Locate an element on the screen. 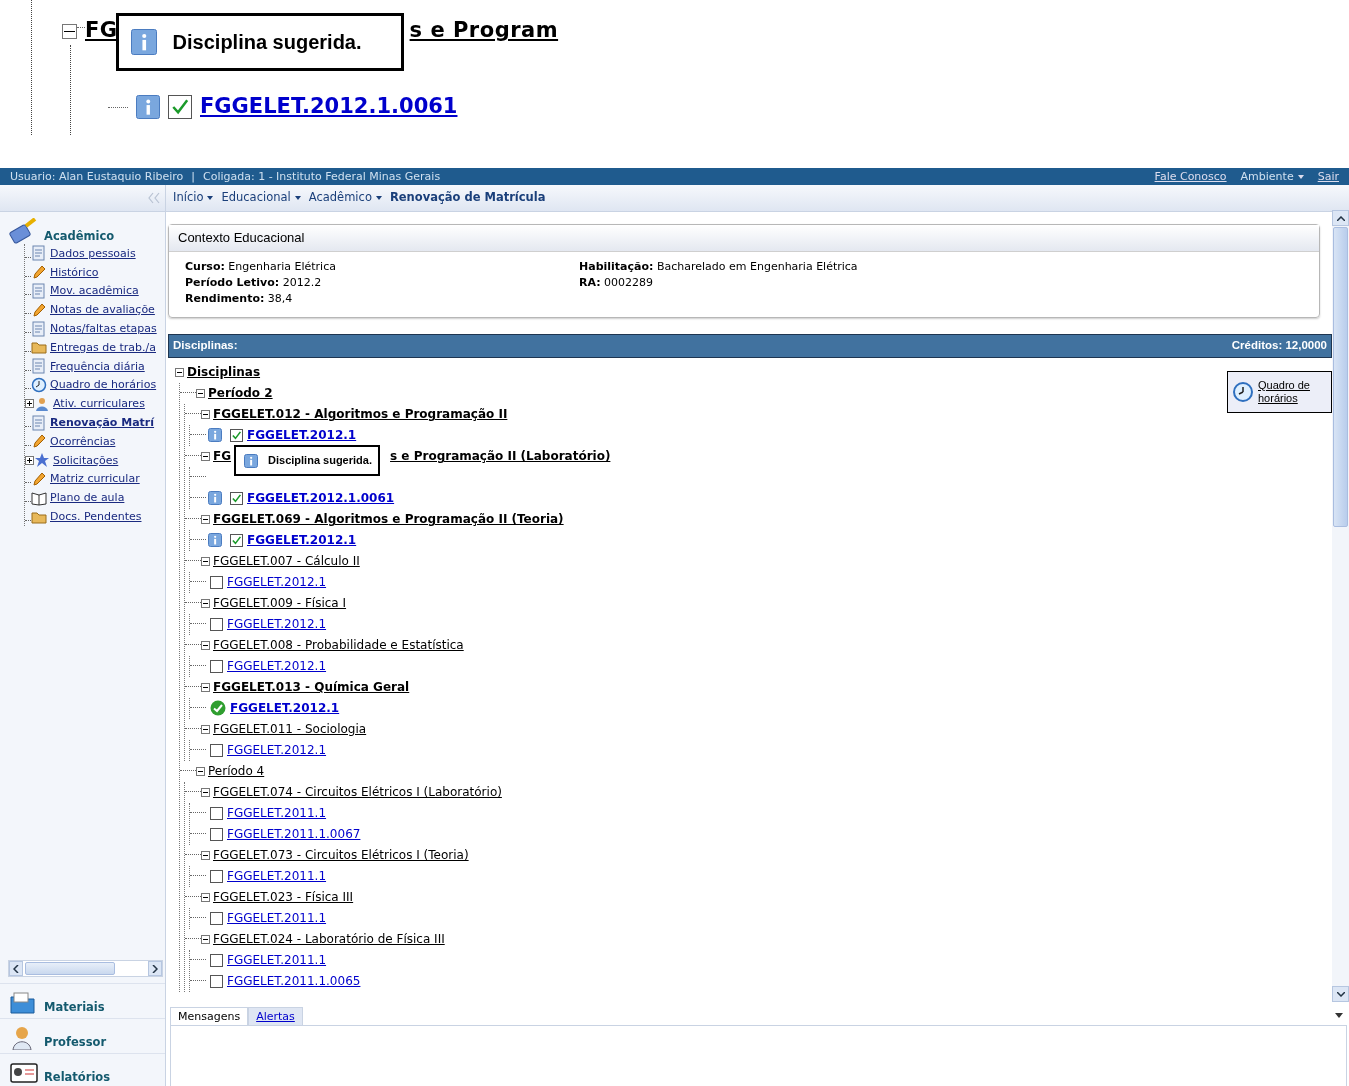  tree-node-label: Período 4 is located at coordinates (236, 771).